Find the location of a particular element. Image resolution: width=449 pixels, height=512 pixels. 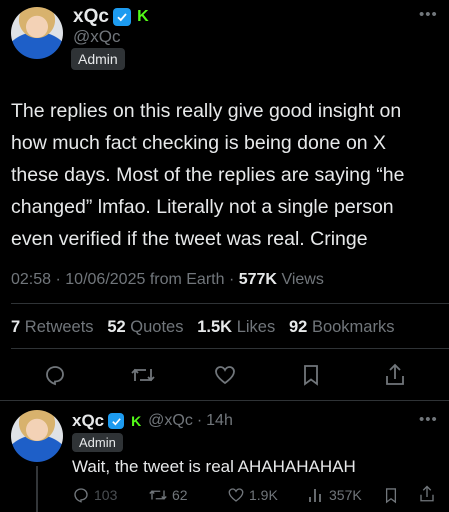

retweets-stat: 7 Retweets is located at coordinates (52, 327).